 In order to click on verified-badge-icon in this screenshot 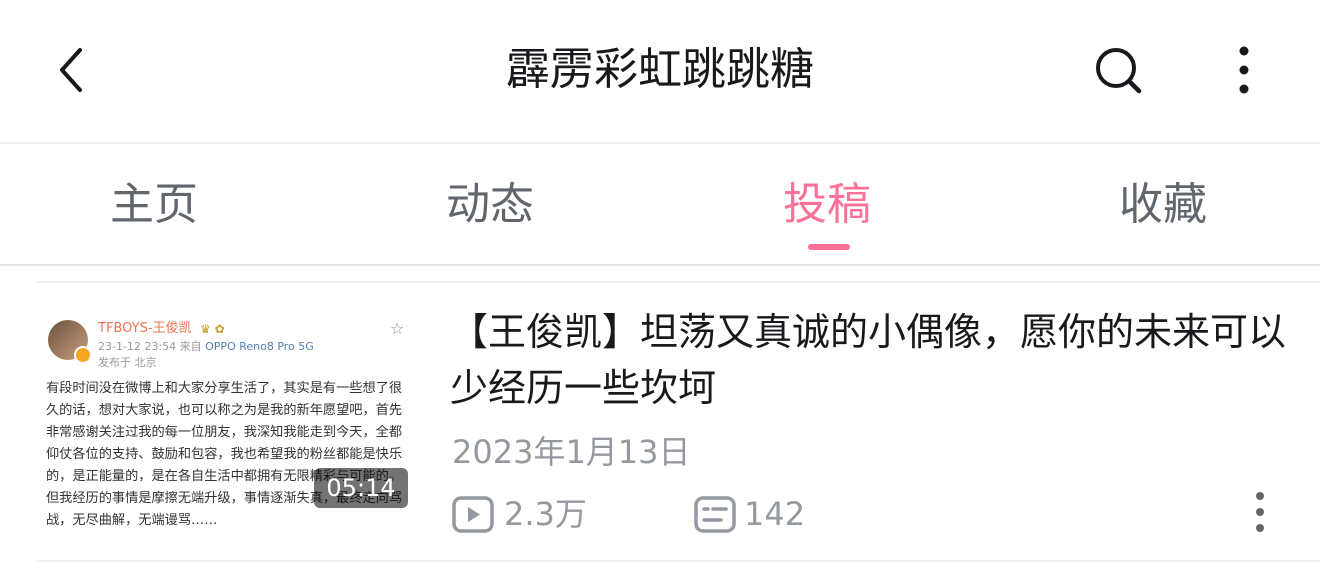, I will do `click(83, 355)`.